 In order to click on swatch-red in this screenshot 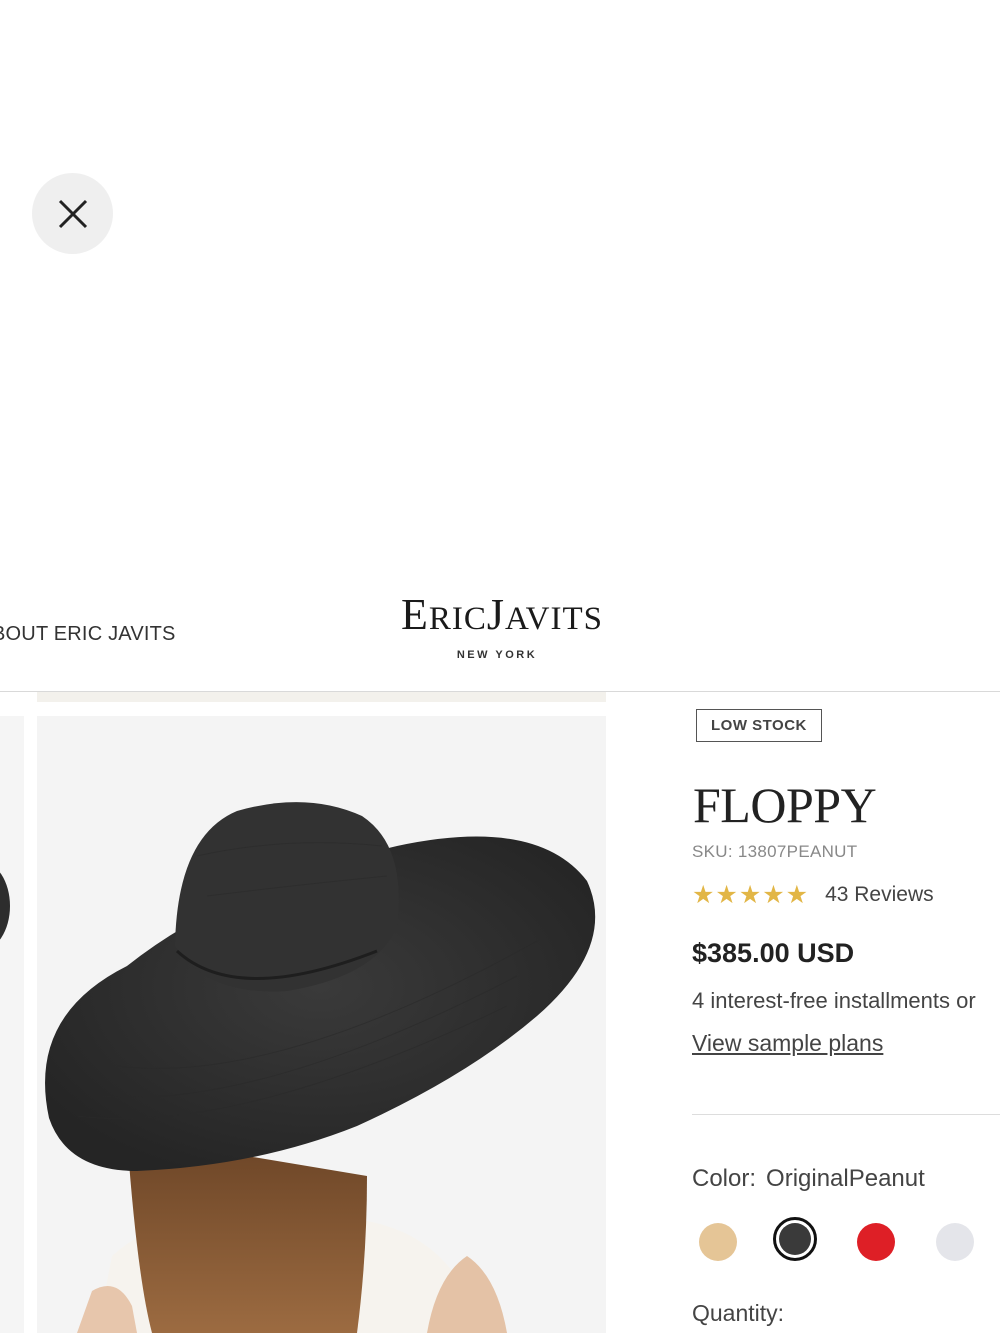, I will do `click(876, 1242)`.